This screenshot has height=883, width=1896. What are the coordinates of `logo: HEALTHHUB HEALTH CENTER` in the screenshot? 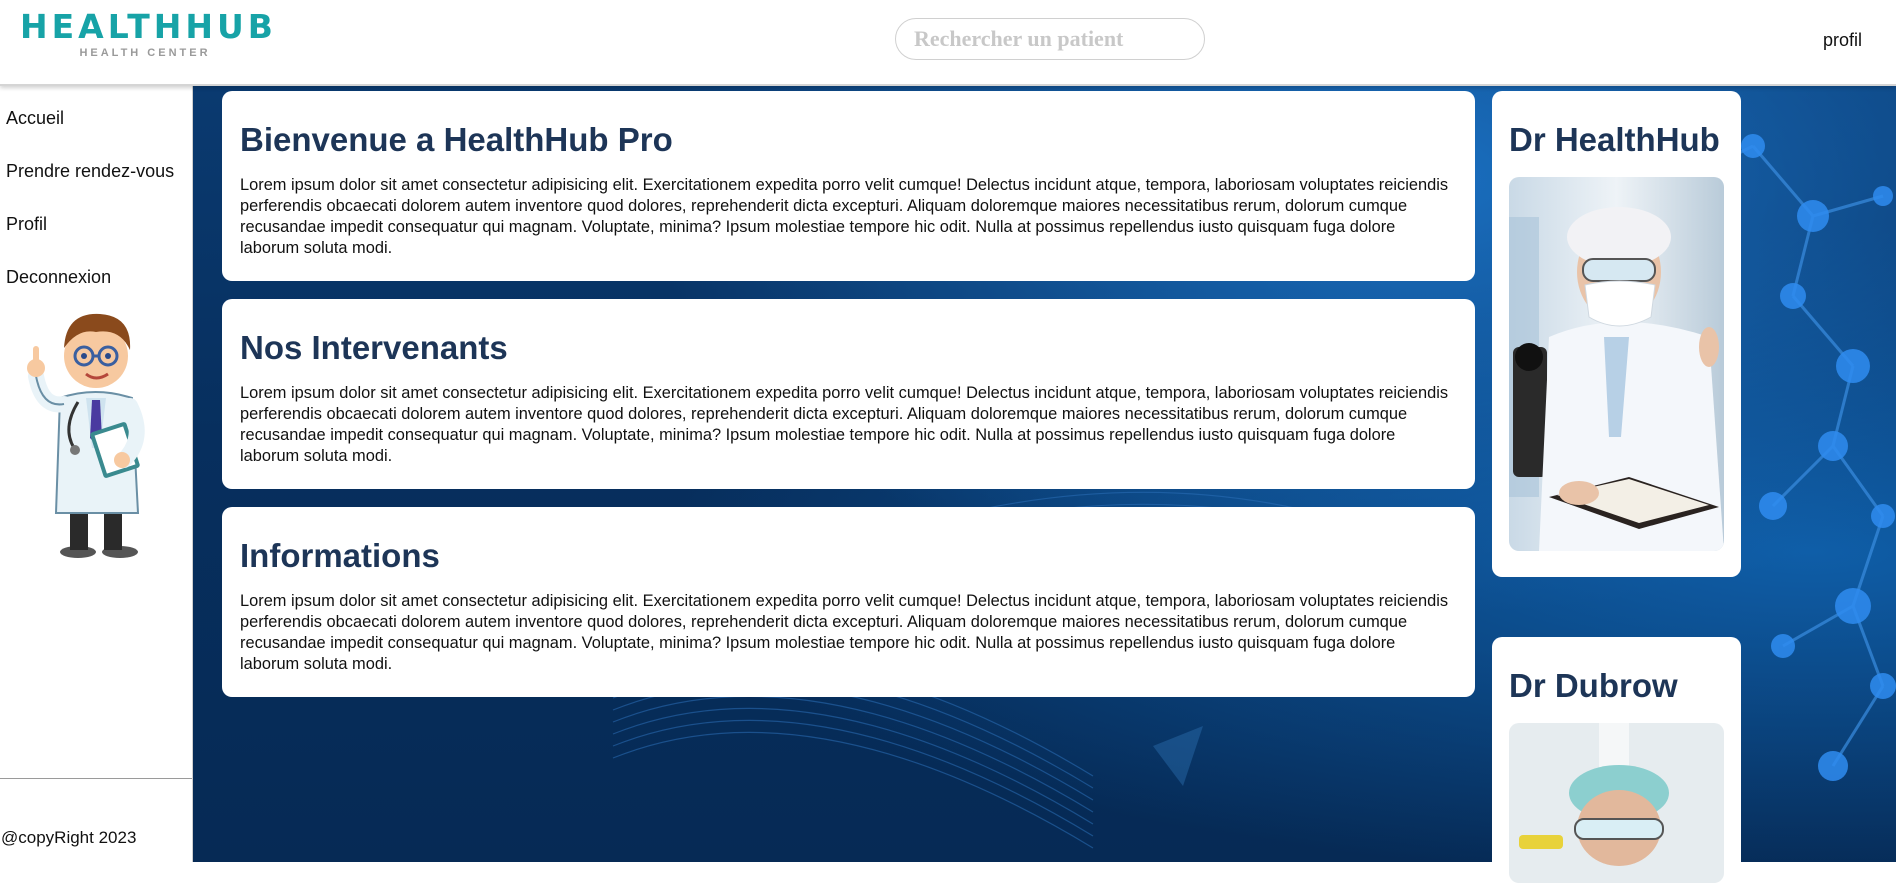 It's located at (148, 33).